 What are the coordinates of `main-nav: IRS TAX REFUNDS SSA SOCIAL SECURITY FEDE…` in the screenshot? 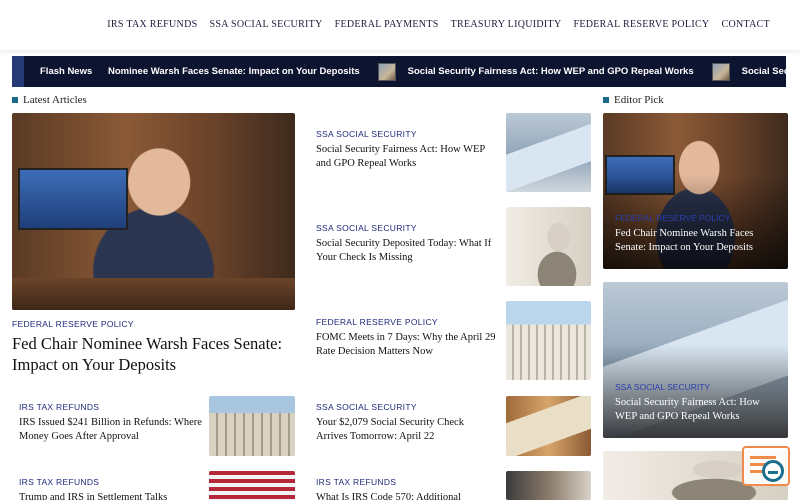 It's located at (438, 24).